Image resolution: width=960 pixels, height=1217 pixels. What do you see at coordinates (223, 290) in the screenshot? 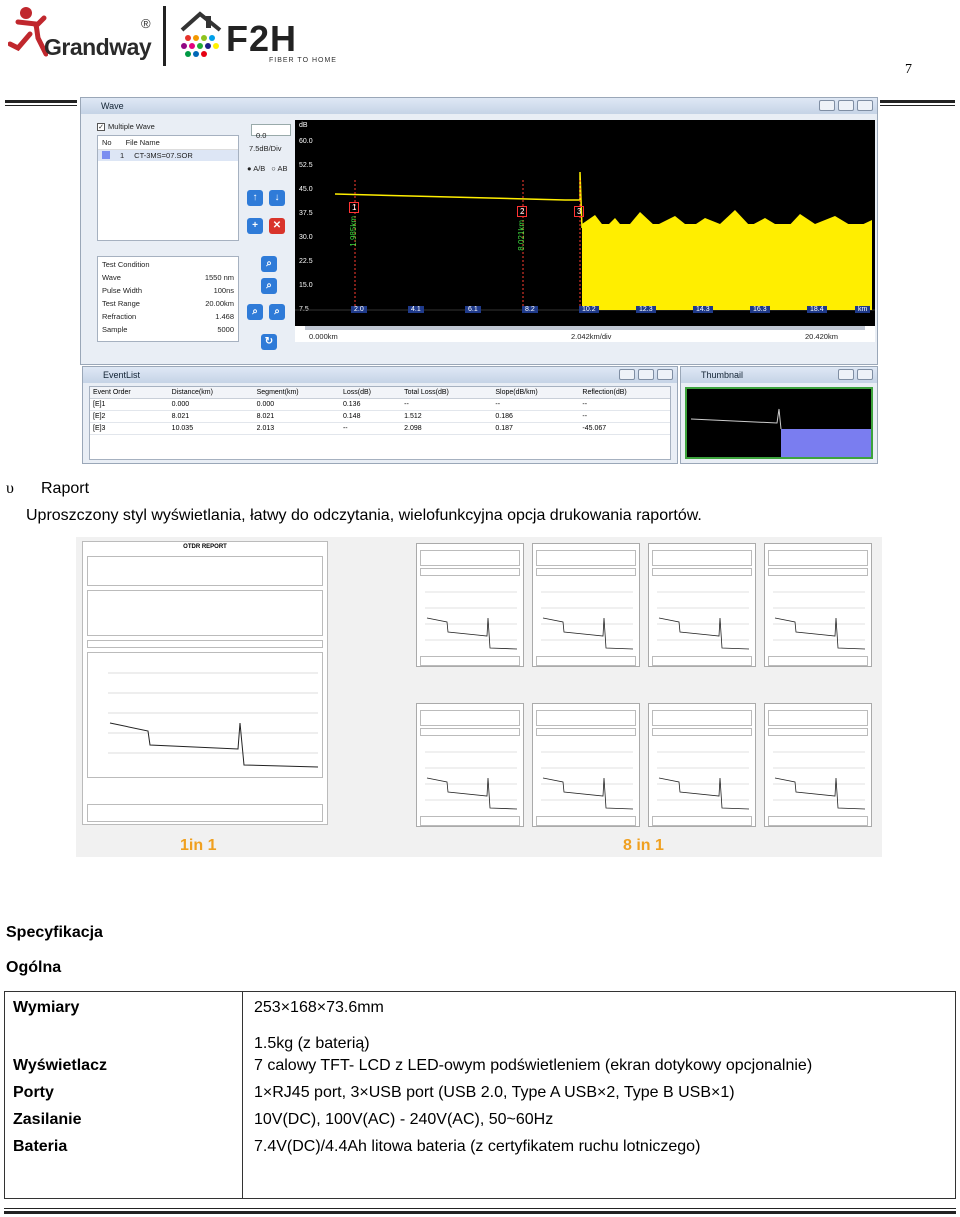
I see `test-condition-value: 100ns` at bounding box center [223, 290].